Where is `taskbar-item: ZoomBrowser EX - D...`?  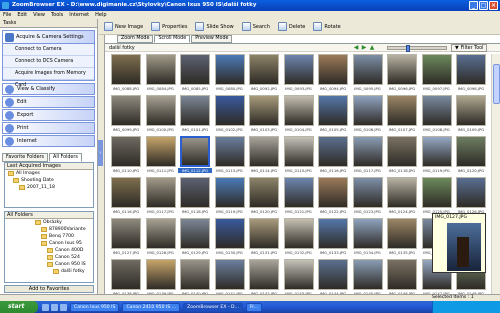 taskbar-item: ZoomBrowser EX - D... is located at coordinates (213, 307).